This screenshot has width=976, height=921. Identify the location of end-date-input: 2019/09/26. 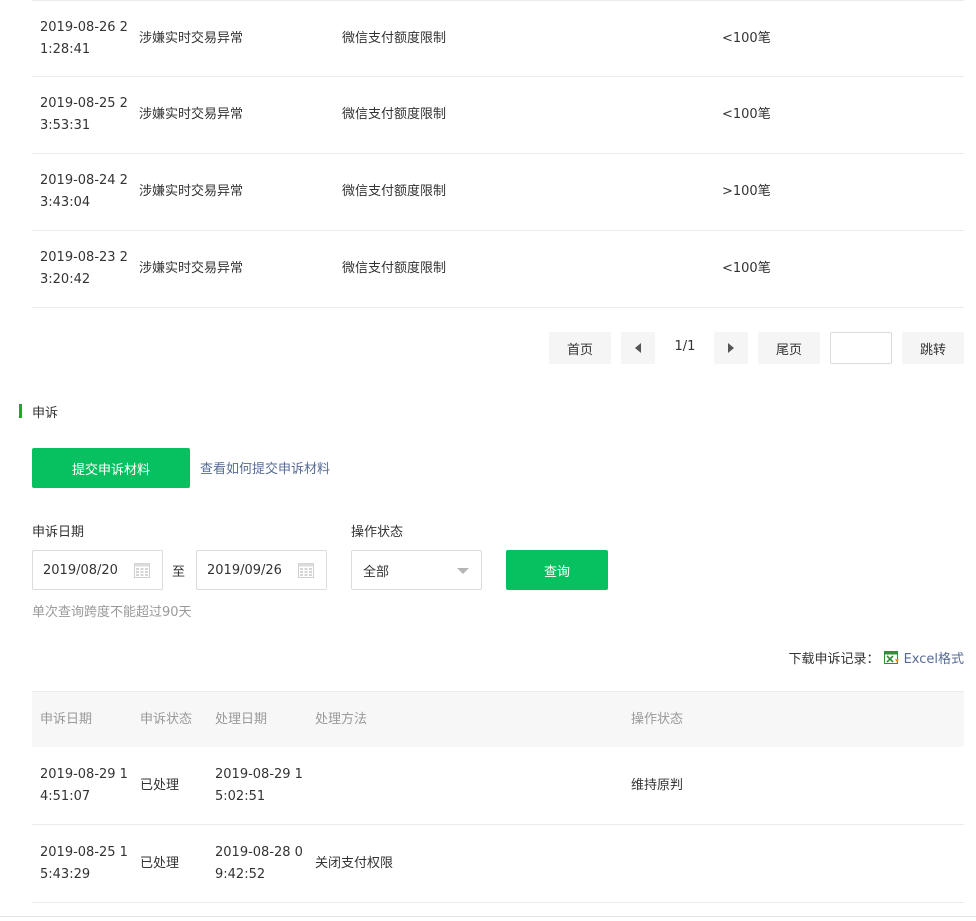
(261, 570).